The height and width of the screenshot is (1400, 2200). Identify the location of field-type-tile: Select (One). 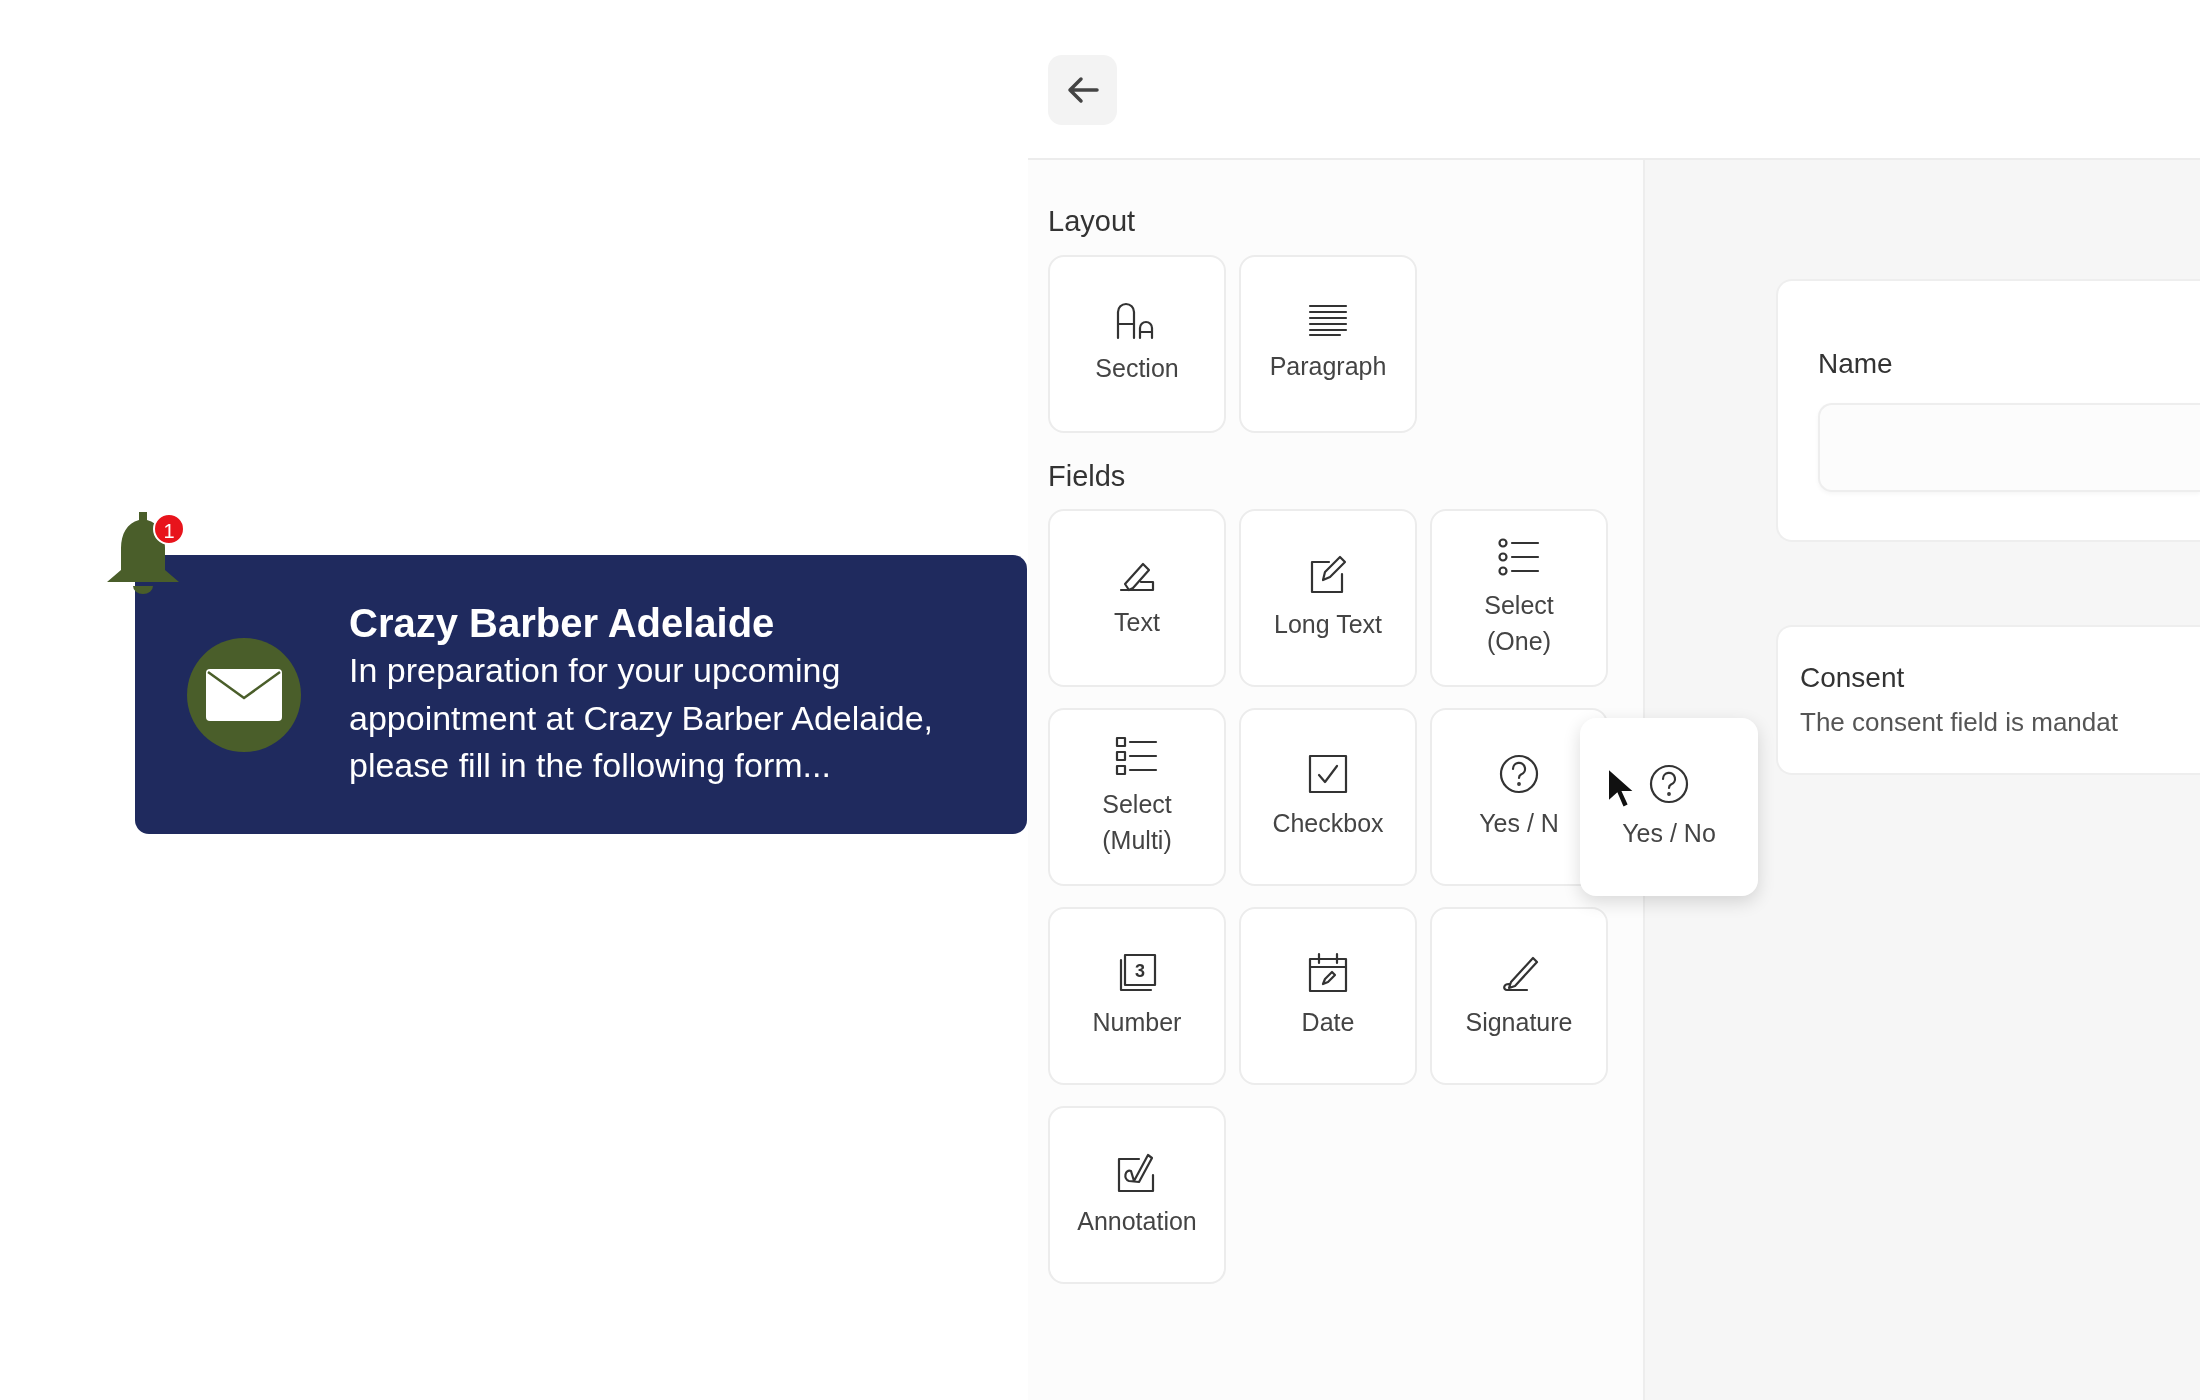
(1519, 598).